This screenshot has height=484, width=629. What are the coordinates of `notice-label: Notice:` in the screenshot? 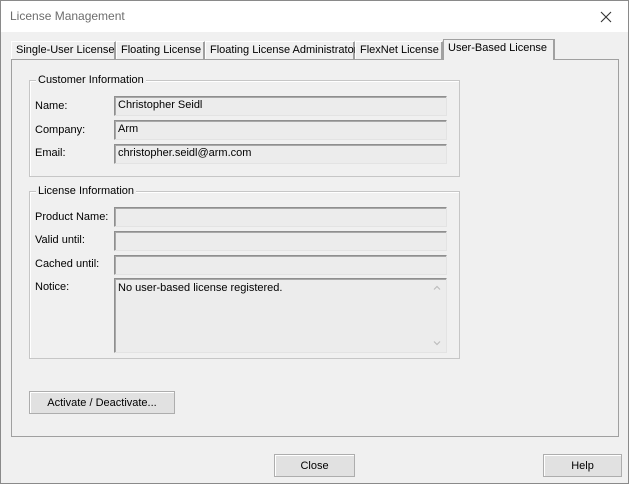 It's located at (52, 287).